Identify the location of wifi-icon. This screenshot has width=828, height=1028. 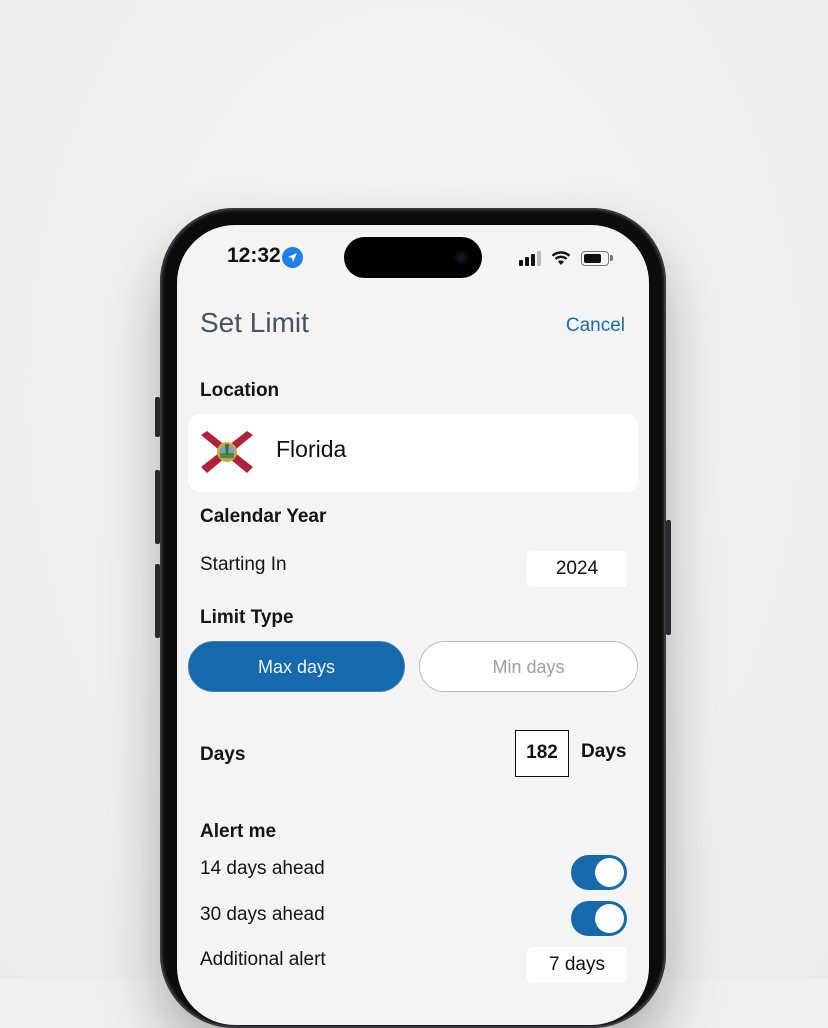
(561, 257).